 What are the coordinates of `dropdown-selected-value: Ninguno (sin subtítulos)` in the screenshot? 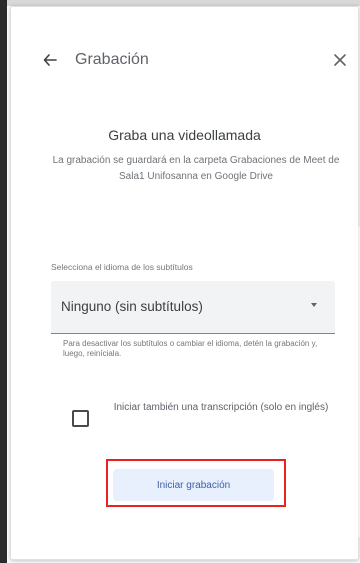 It's located at (132, 306).